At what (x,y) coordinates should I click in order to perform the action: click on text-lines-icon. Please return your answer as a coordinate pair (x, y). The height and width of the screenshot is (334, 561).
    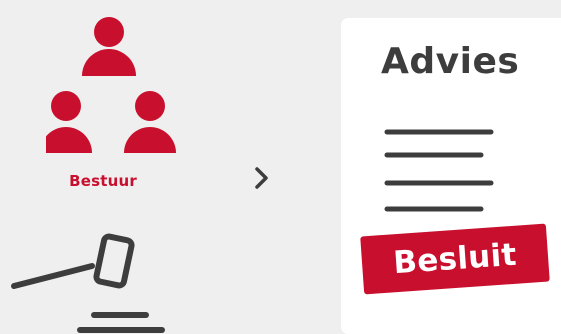
    Looking at the image, I should click on (439, 170).